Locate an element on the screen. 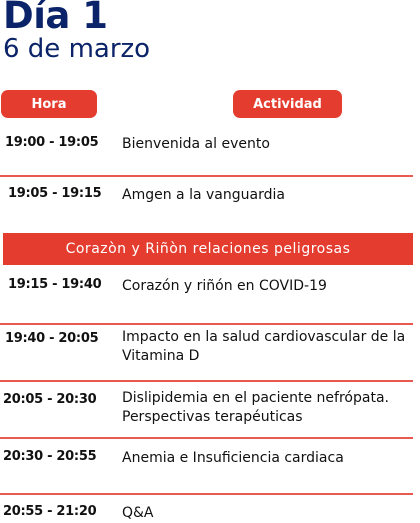 The image size is (420, 523). row-time: 19:00 - 19:05 is located at coordinates (52, 142).